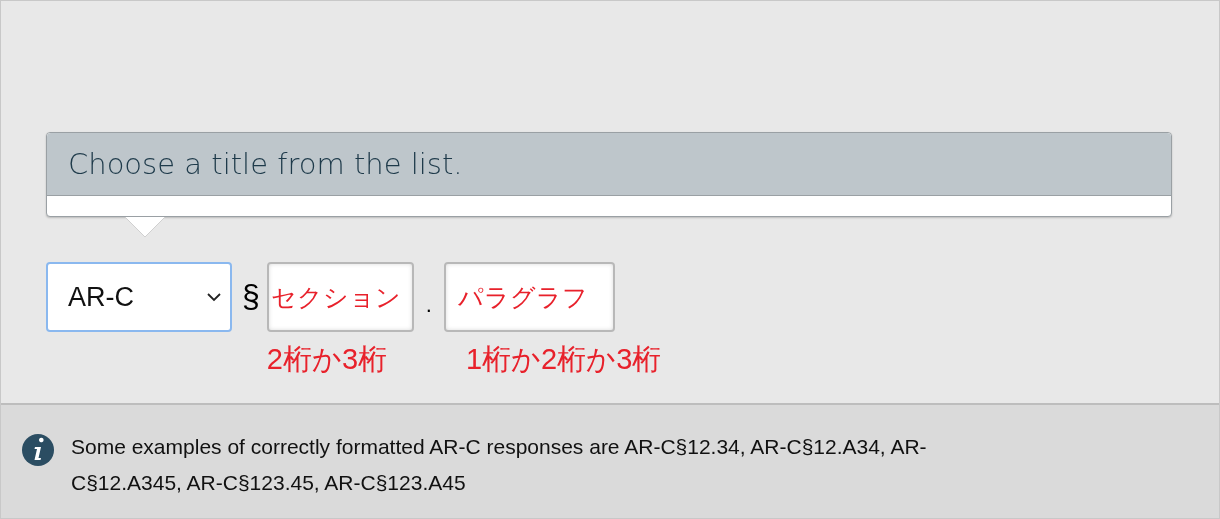 Image resolution: width=1220 pixels, height=519 pixels. What do you see at coordinates (340, 297) in the screenshot?
I see `input-field: セクション` at bounding box center [340, 297].